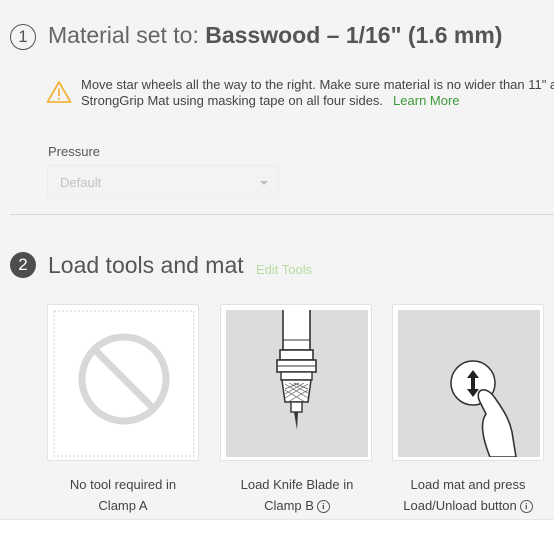  What do you see at coordinates (123, 484) in the screenshot?
I see `caption-line: No tool required in` at bounding box center [123, 484].